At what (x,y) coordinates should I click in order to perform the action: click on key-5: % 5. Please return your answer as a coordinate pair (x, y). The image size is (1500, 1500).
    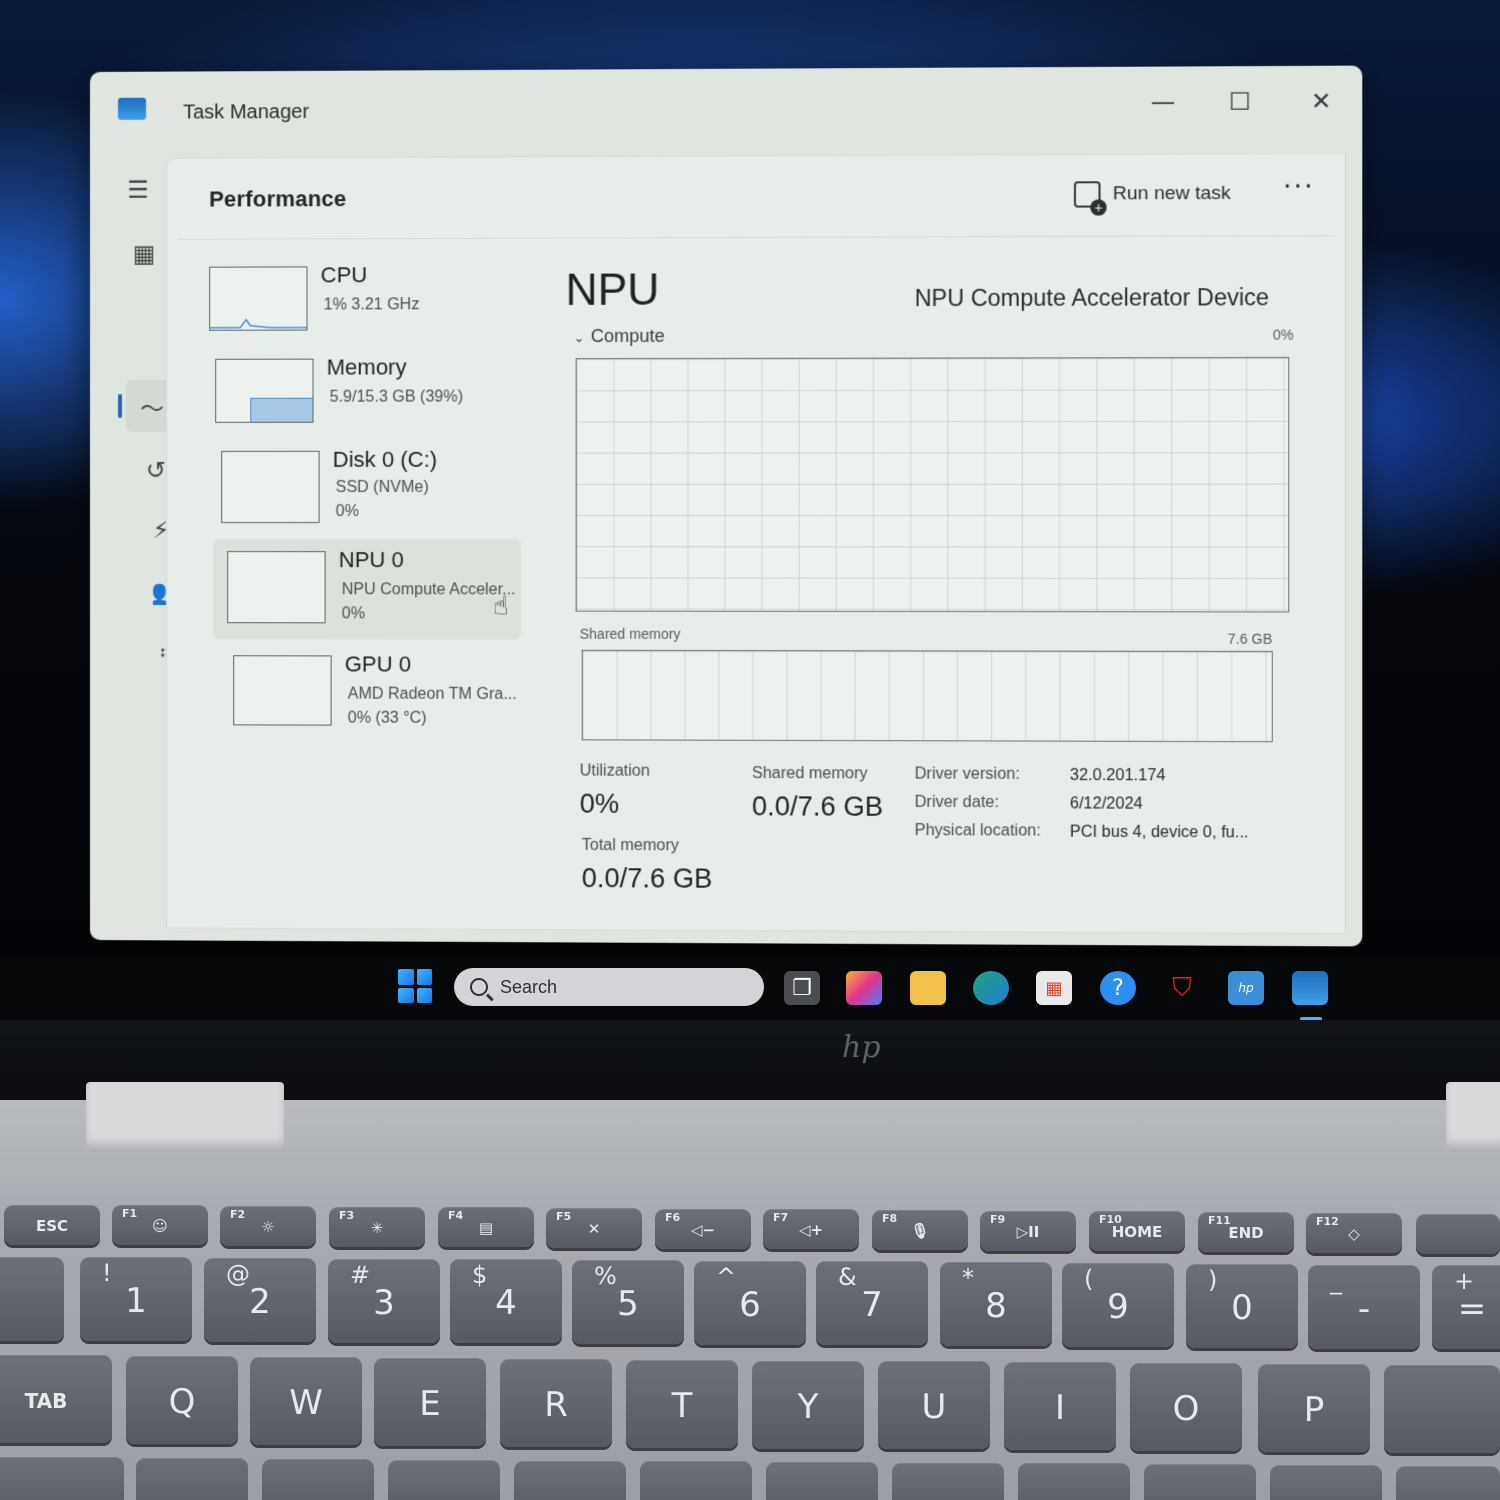
    Looking at the image, I should click on (628, 1302).